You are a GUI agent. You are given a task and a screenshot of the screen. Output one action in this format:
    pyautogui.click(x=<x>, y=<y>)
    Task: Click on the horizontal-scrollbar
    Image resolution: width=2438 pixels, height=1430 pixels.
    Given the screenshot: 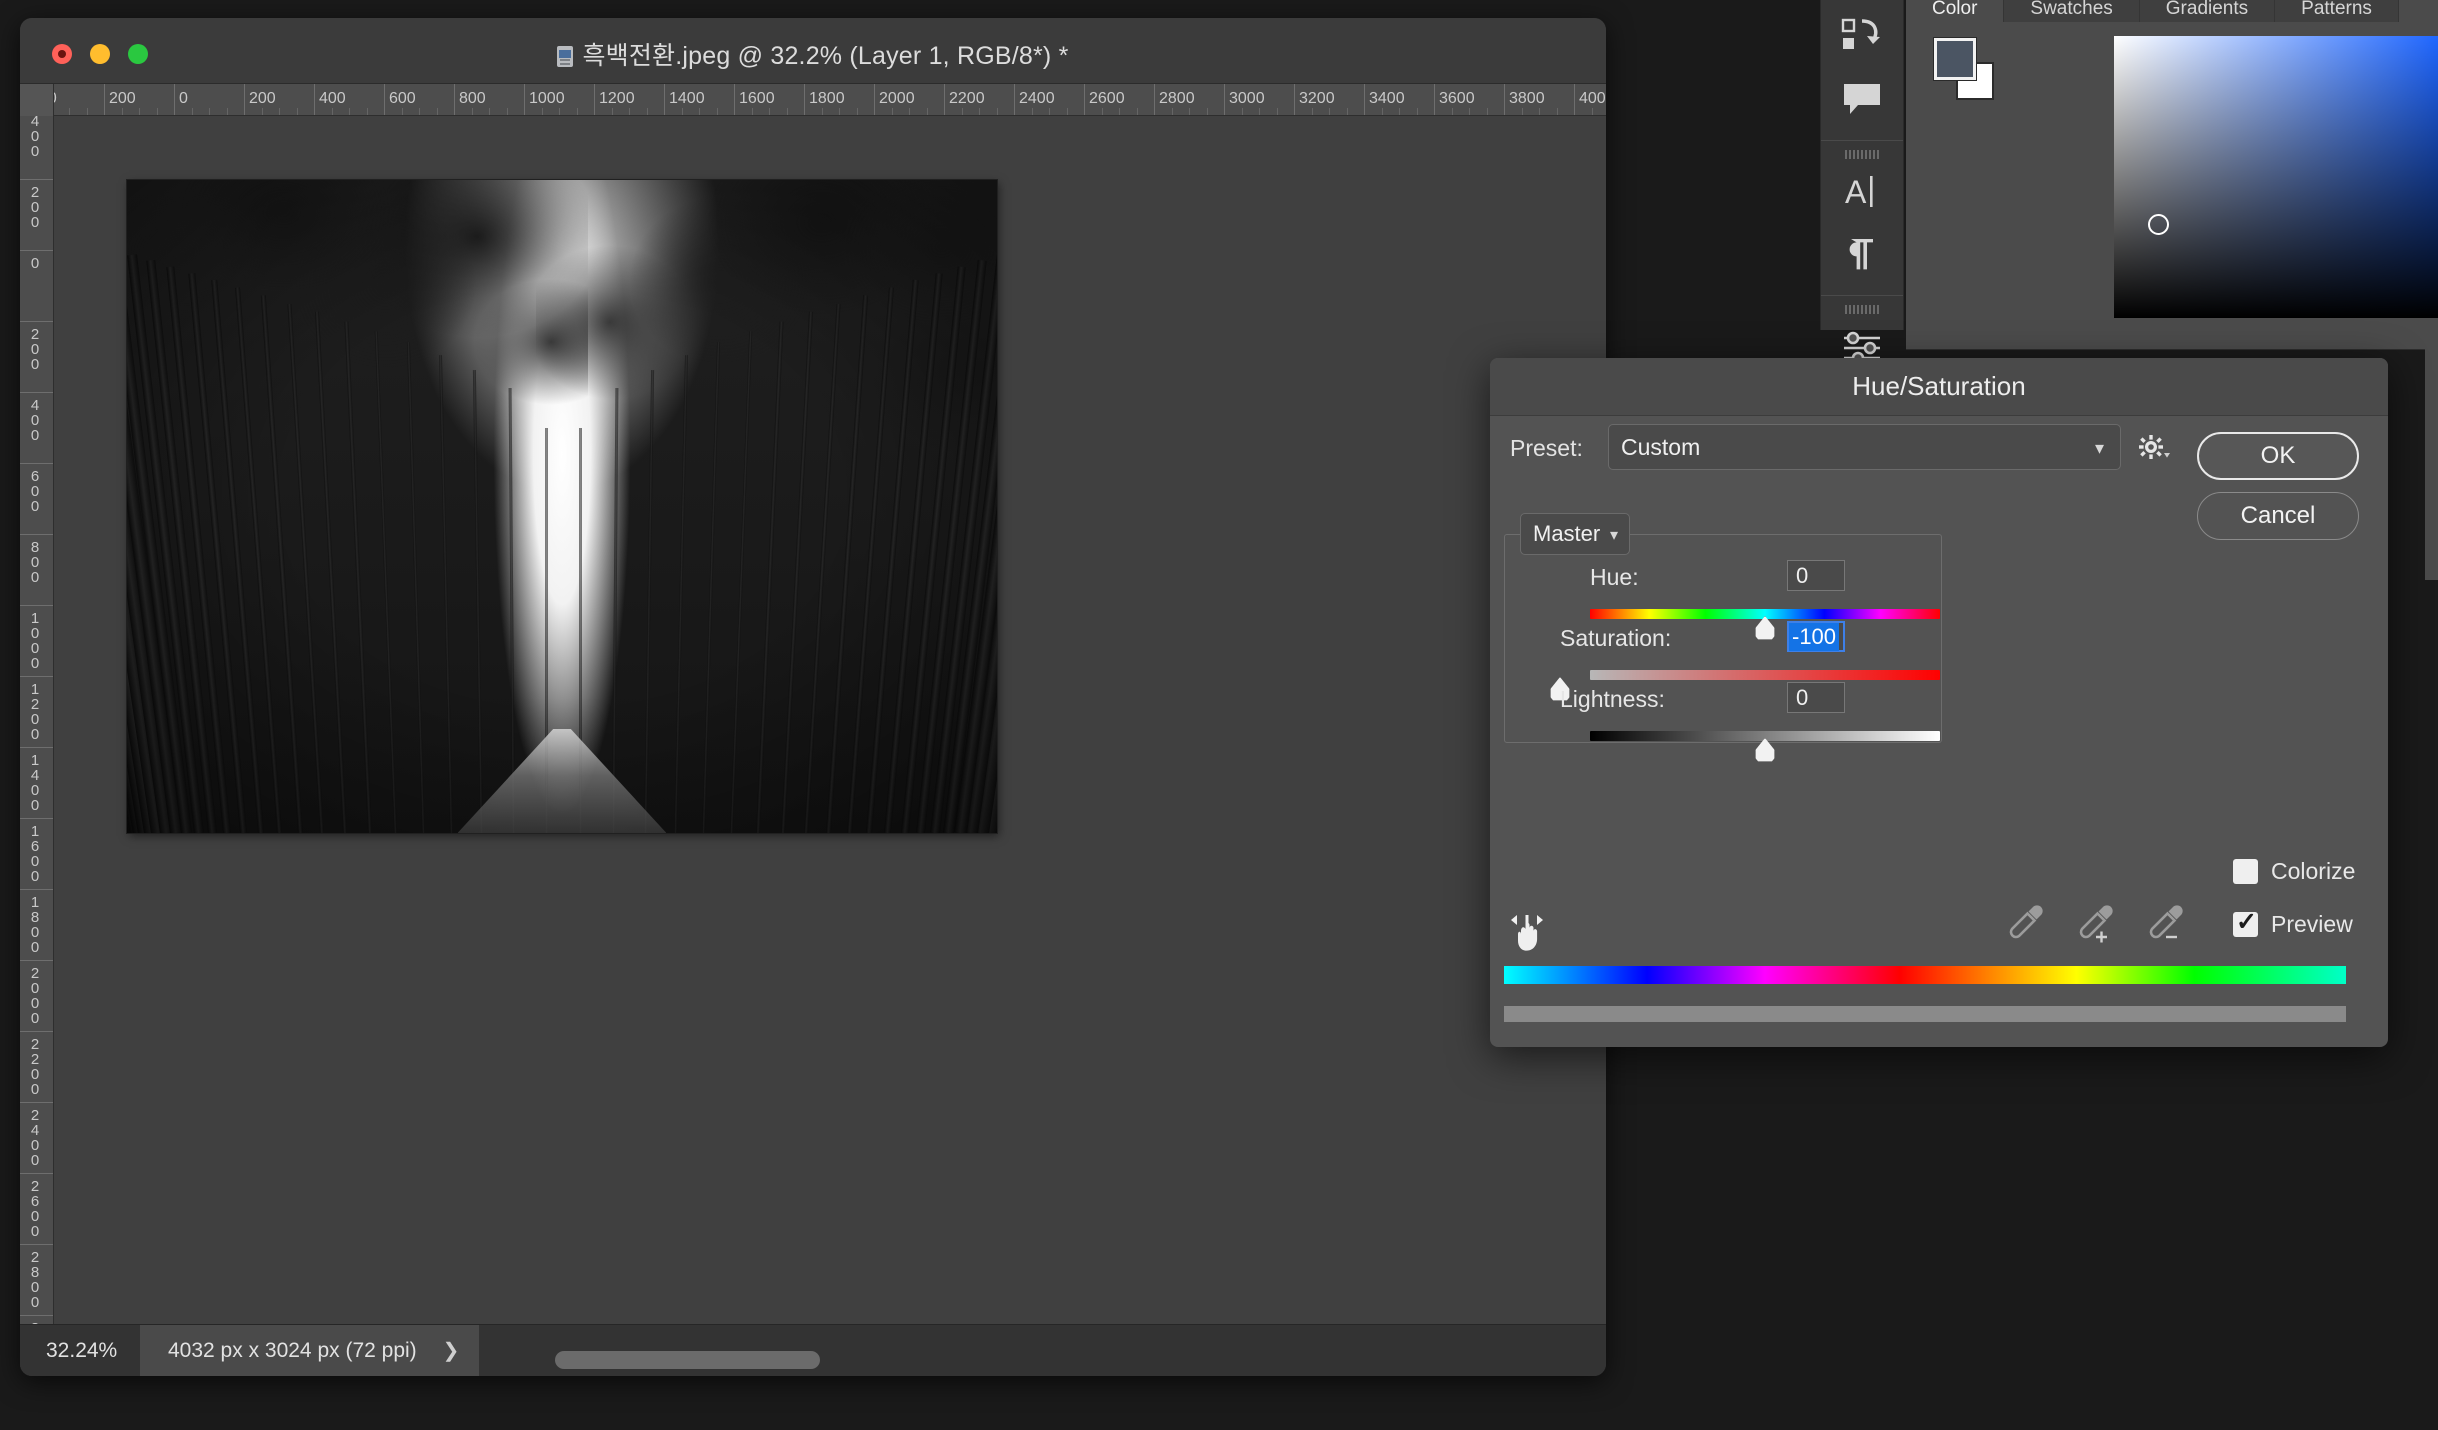 What is the action you would take?
    pyautogui.click(x=813, y=1360)
    